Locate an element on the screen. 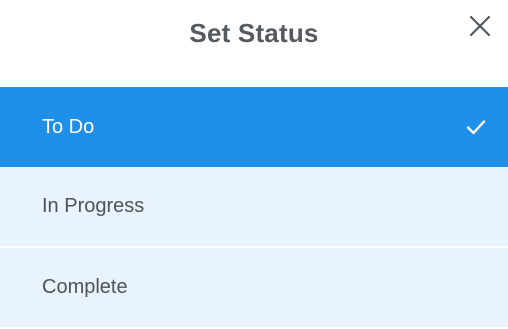 Image resolution: width=508 pixels, height=329 pixels. checkmark-icon is located at coordinates (476, 127).